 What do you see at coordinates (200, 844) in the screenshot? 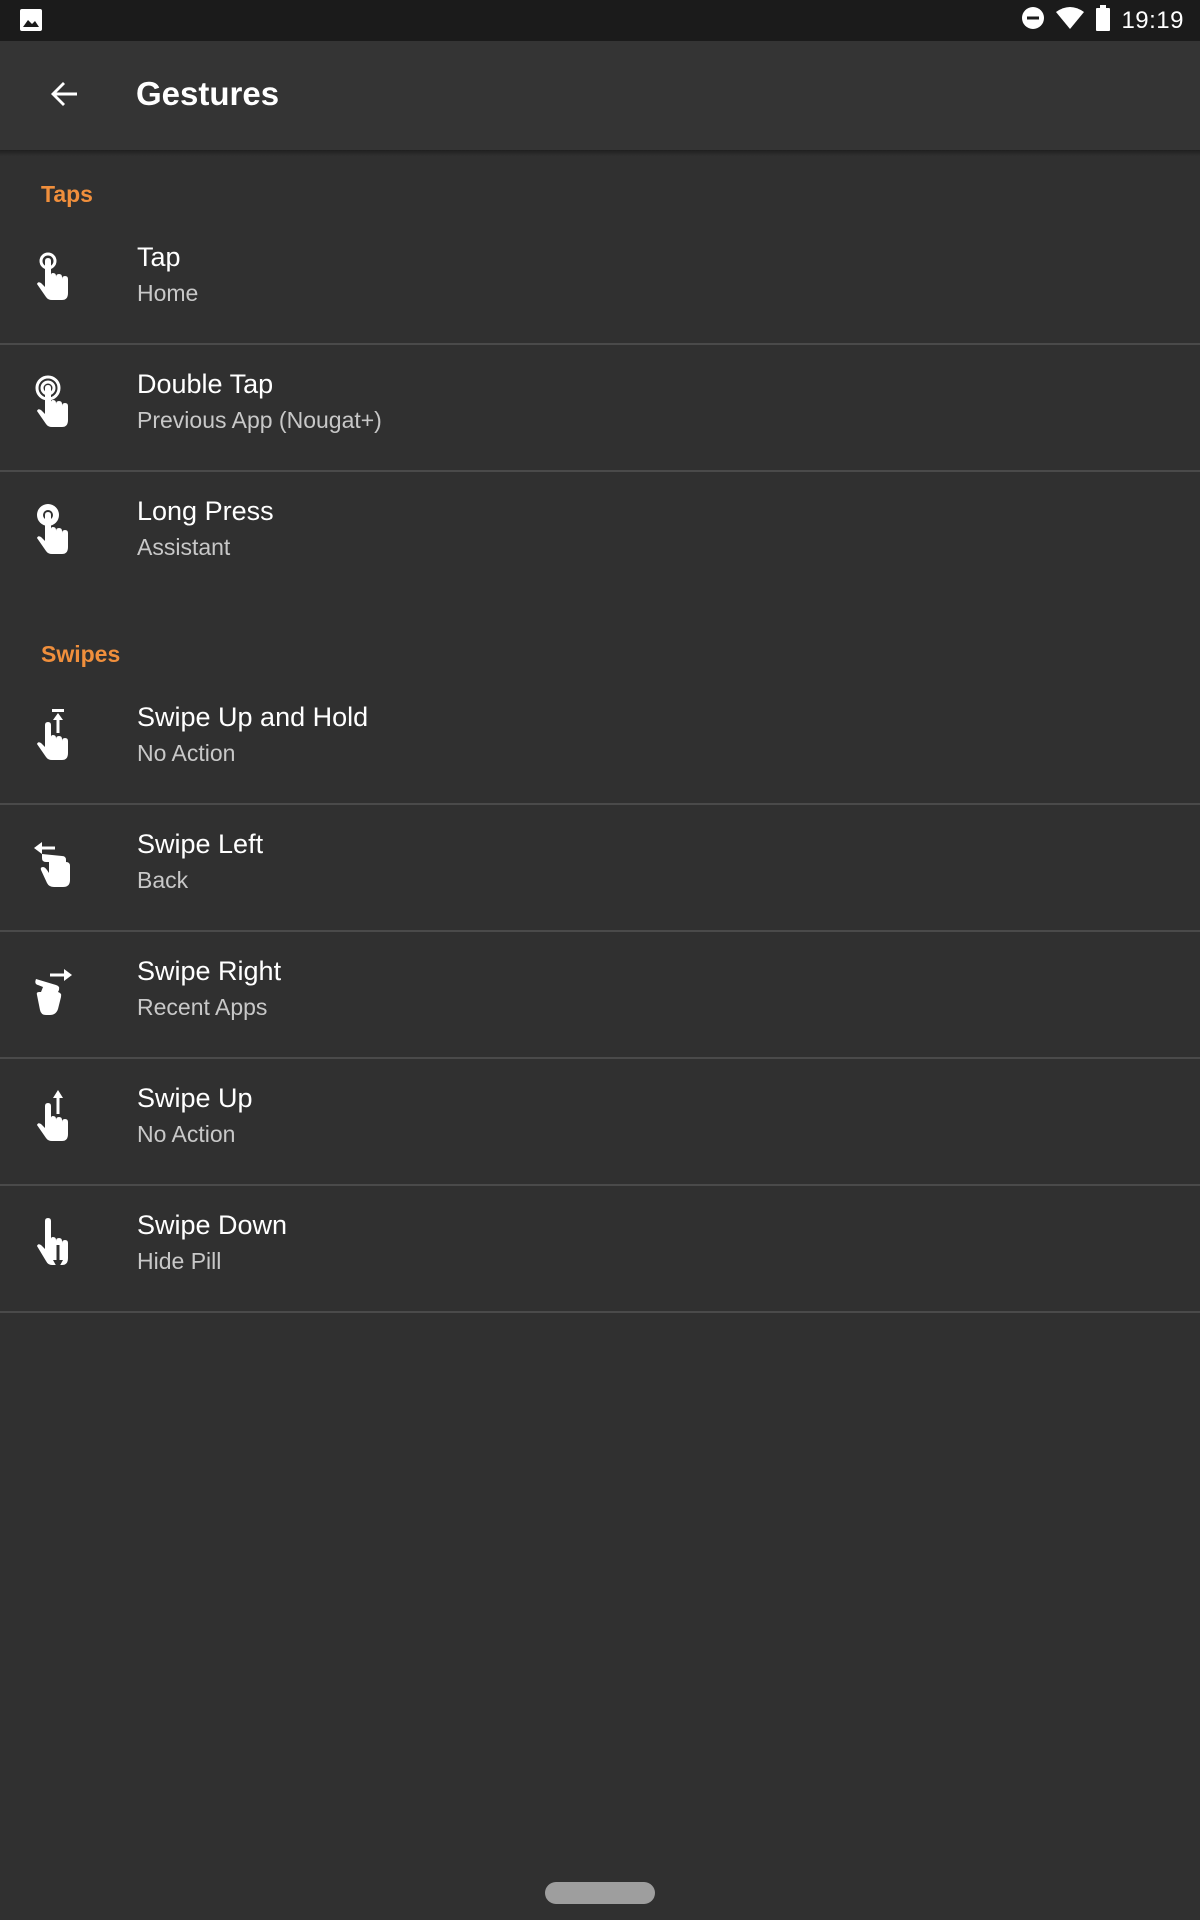
I see `item-title: Swipe Left` at bounding box center [200, 844].